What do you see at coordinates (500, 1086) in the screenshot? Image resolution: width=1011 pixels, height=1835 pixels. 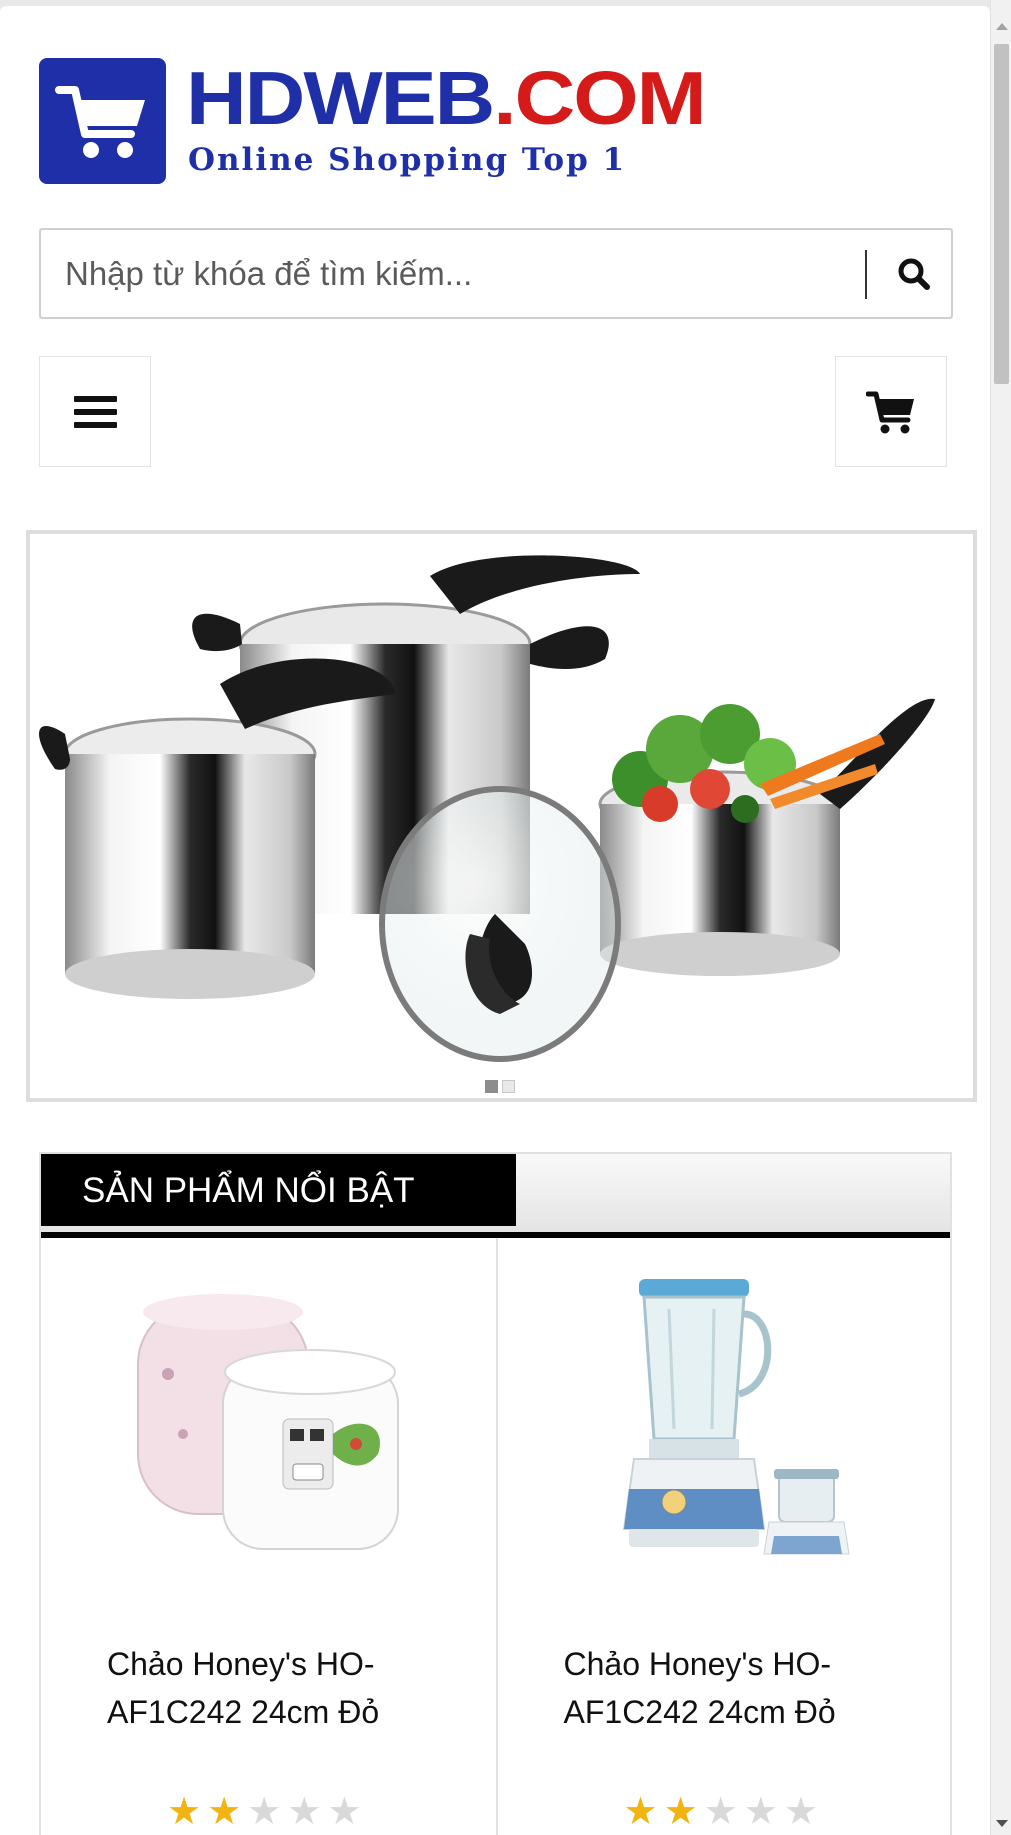 I see `slider-dots` at bounding box center [500, 1086].